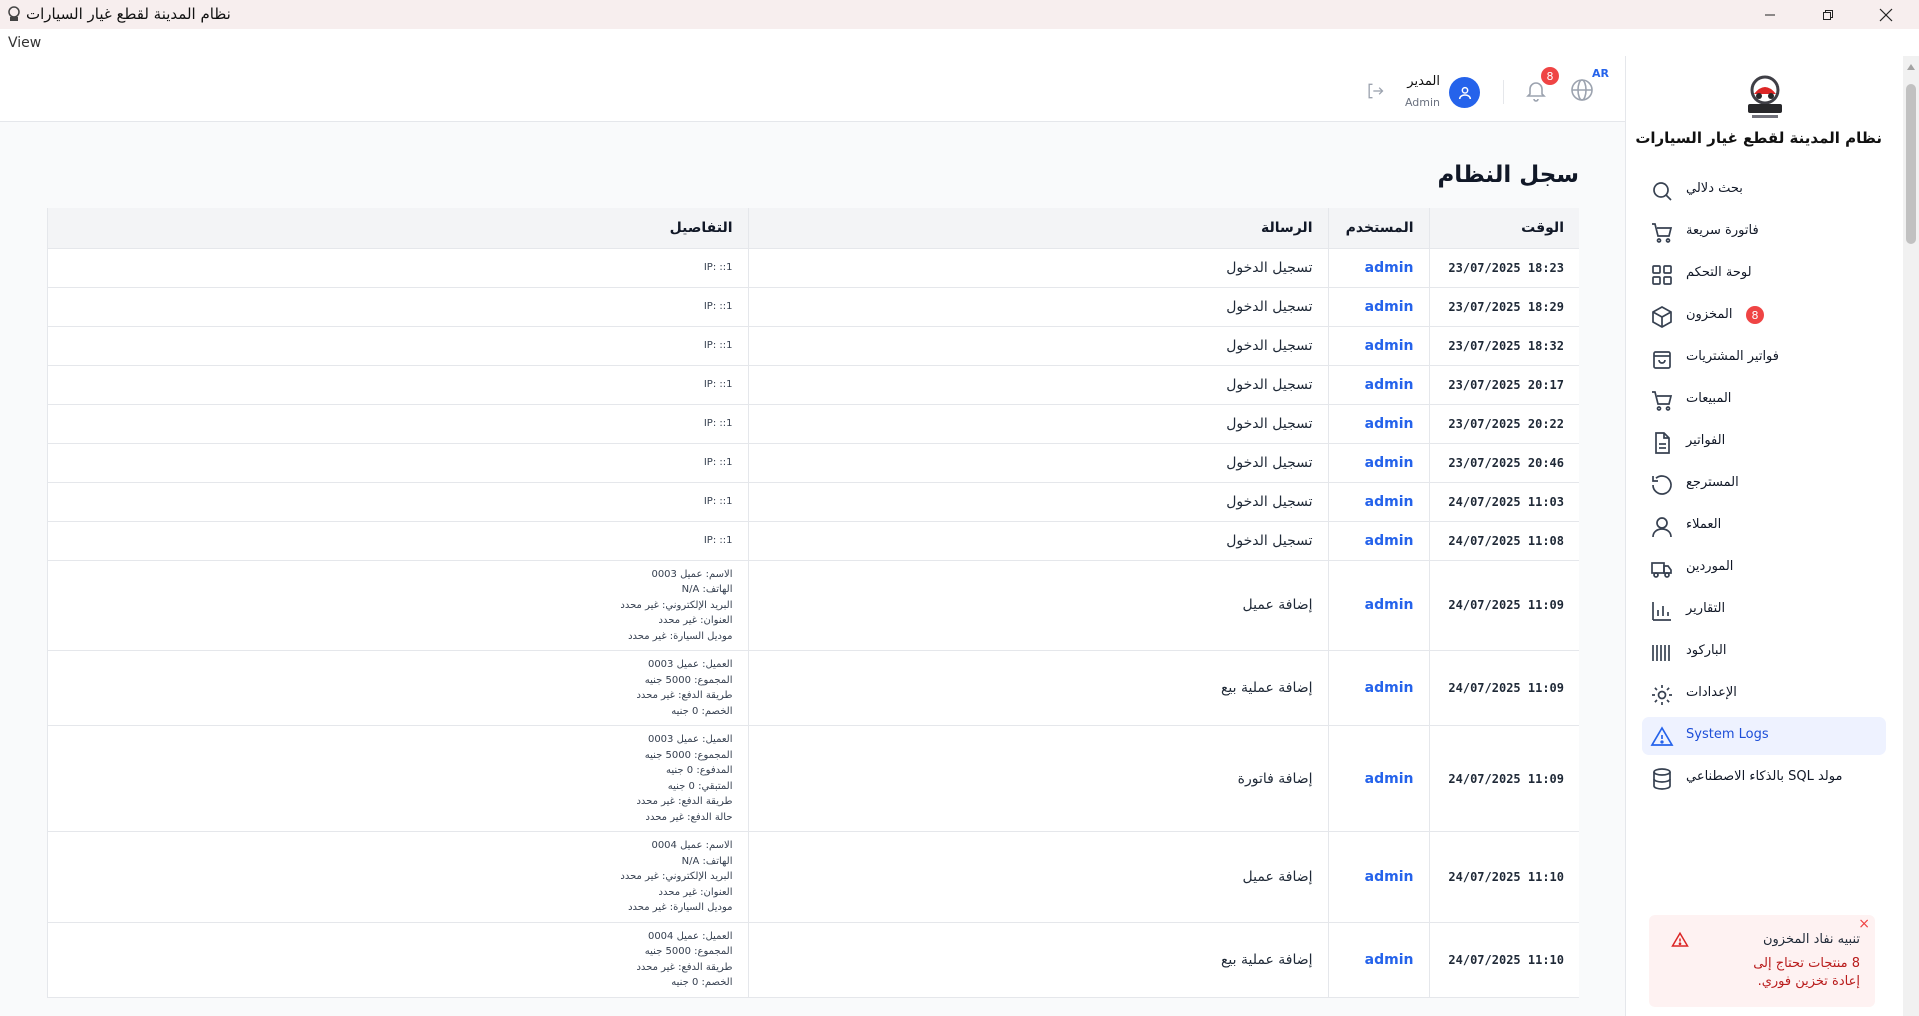  What do you see at coordinates (1662, 443) in the screenshot?
I see `document-icon` at bounding box center [1662, 443].